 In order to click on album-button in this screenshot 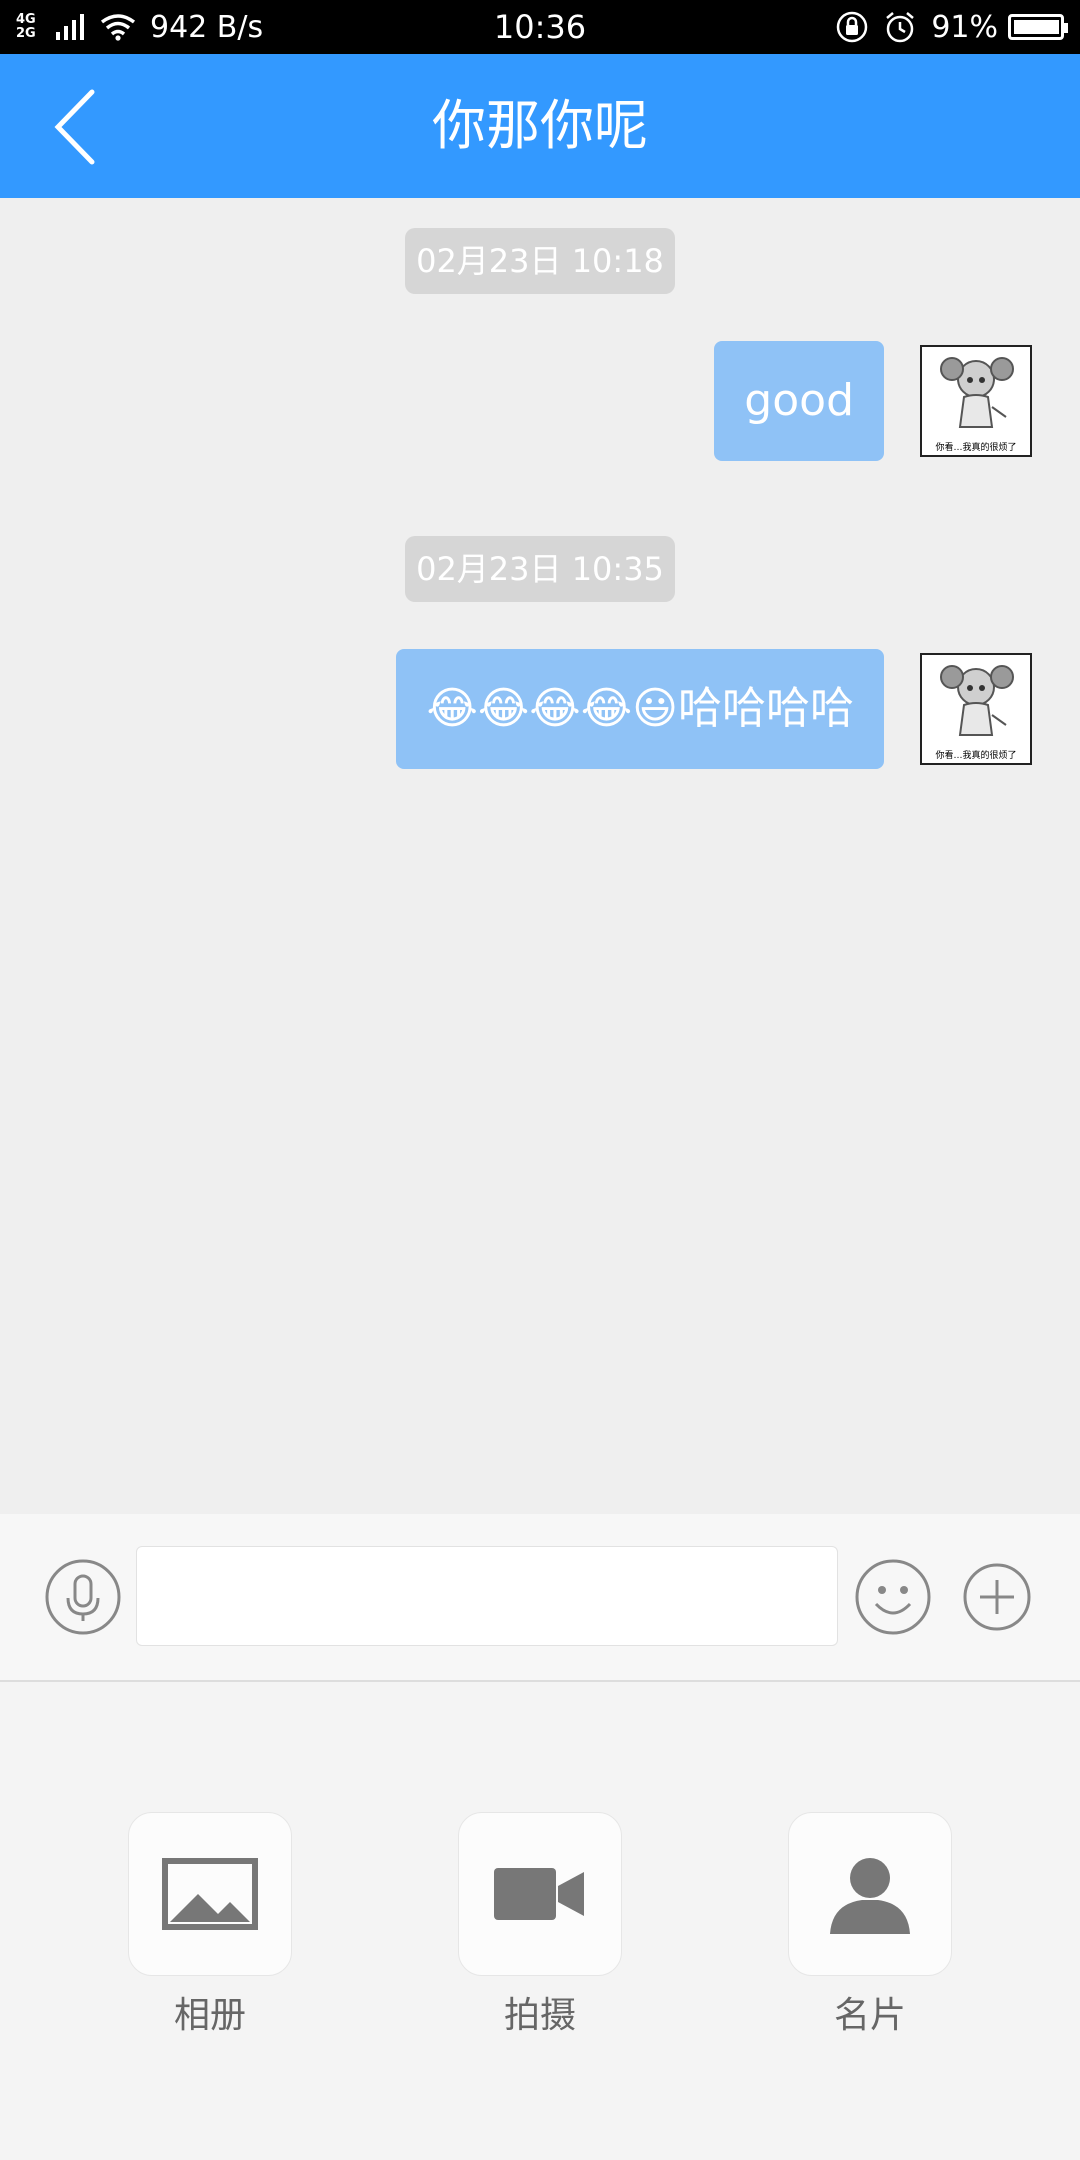, I will do `click(210, 1894)`.